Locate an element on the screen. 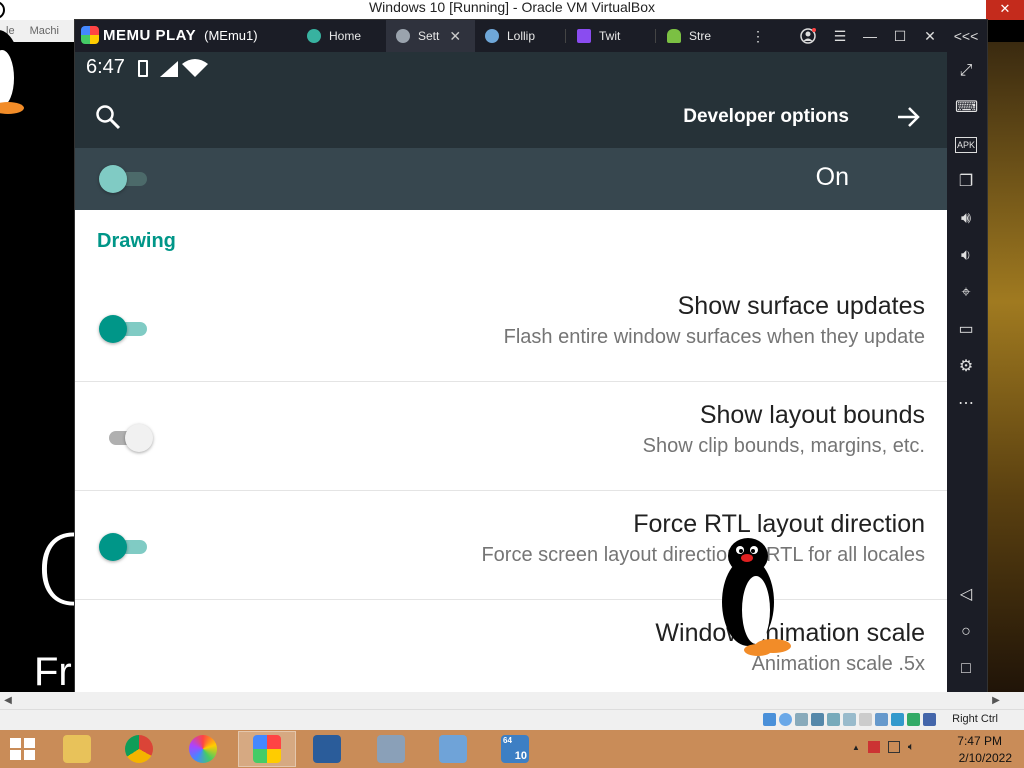 The height and width of the screenshot is (768, 1024). taskbar-chrome is located at coordinates (139, 749).